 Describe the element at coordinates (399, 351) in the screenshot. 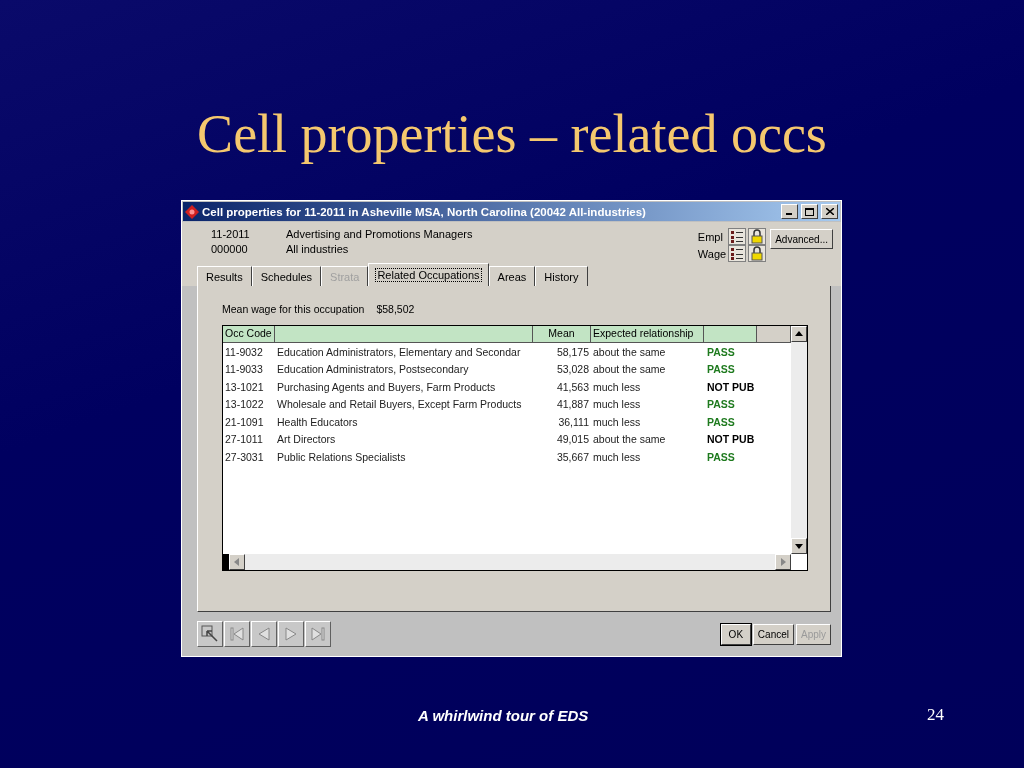

I see `table-cell-text: Education Administrators, Elementary and Secondar` at that location.